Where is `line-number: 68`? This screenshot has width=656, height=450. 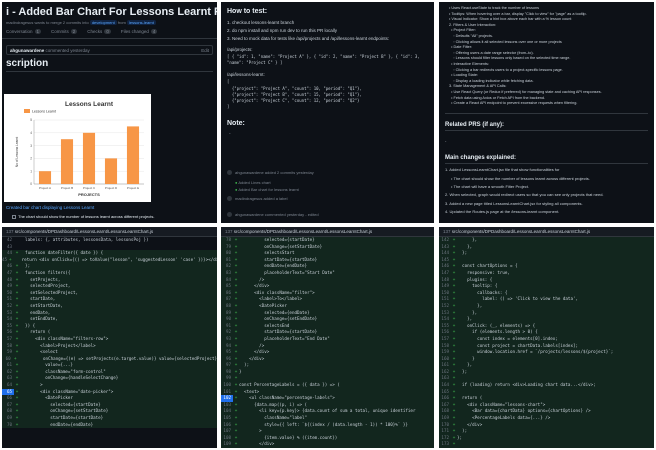 line-number: 68 is located at coordinates (8, 411).